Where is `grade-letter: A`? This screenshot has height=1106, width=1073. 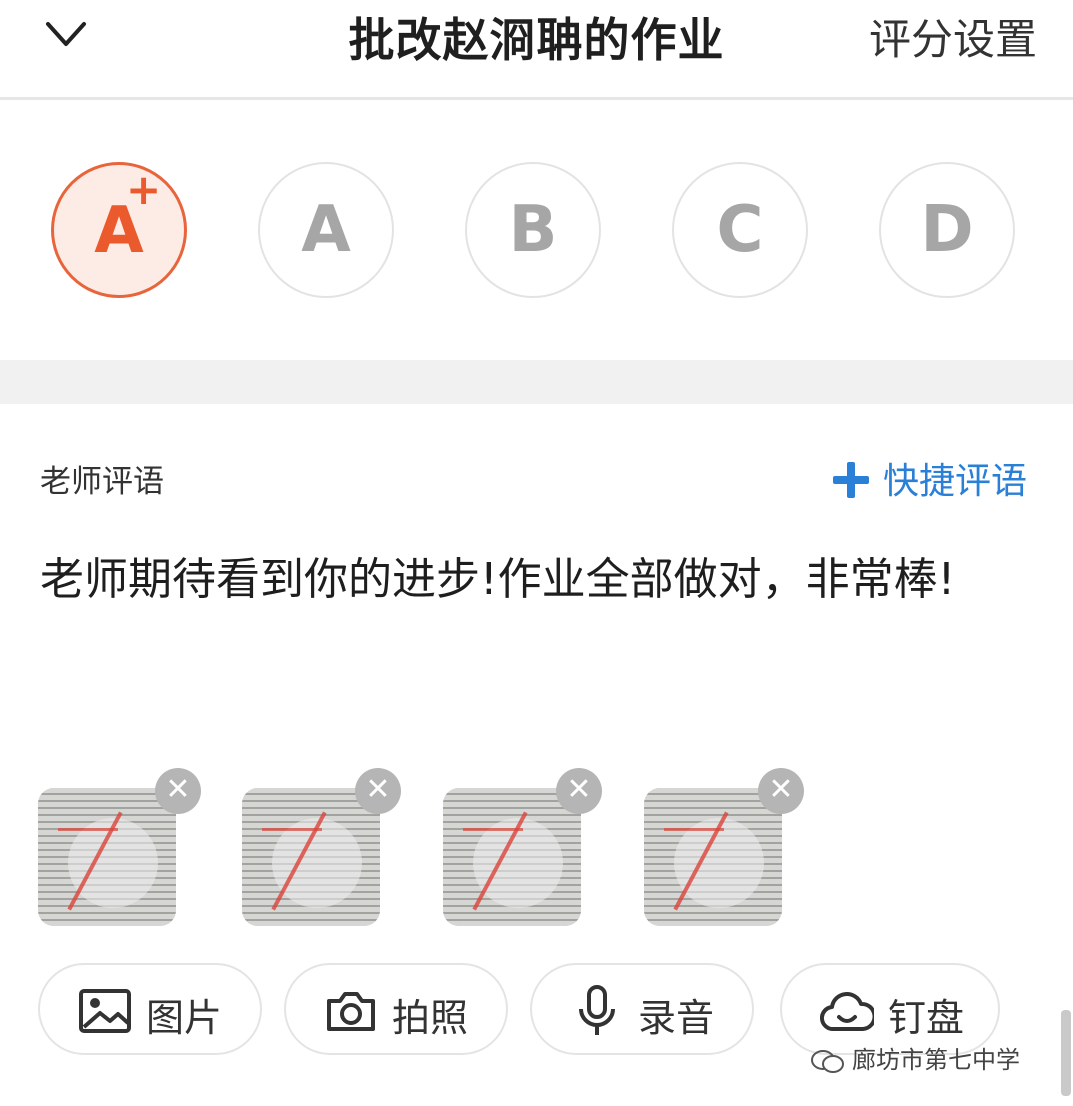 grade-letter: A is located at coordinates (326, 230).